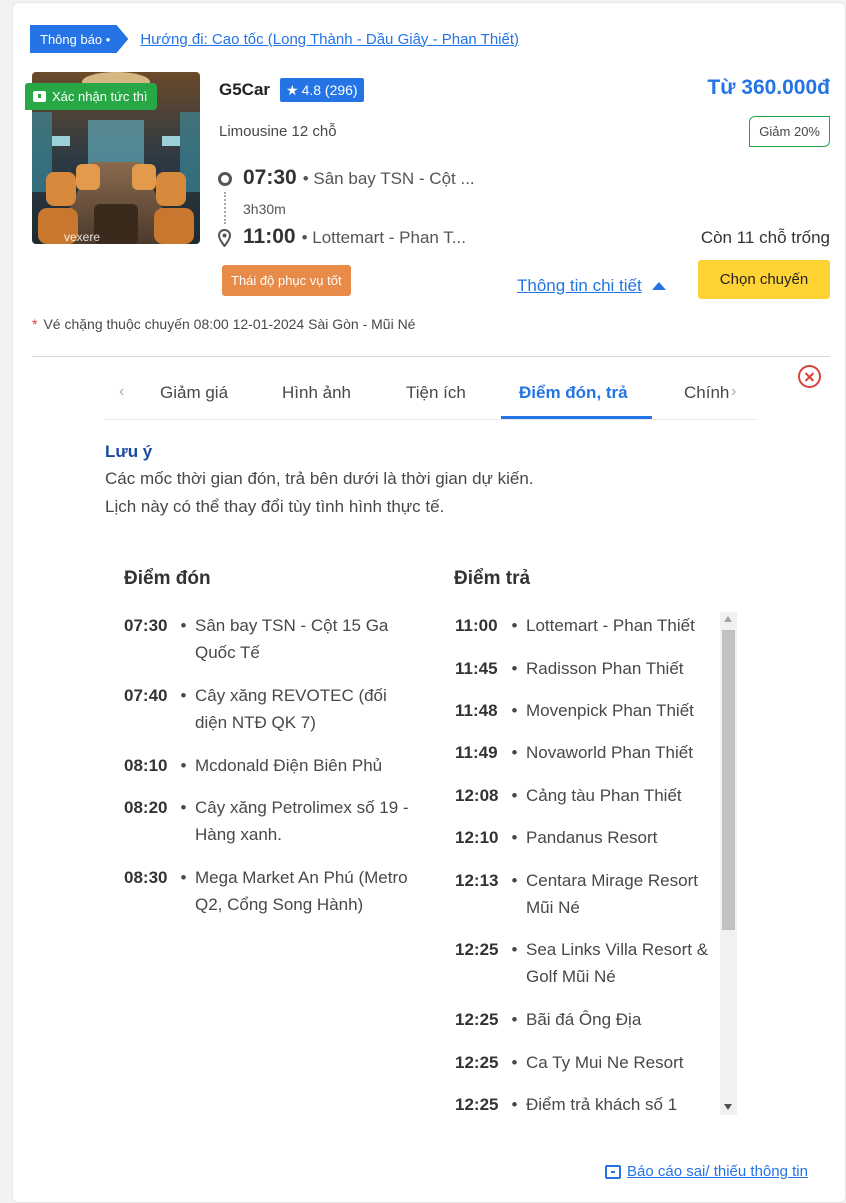 Image resolution: width=846 pixels, height=1203 pixels. What do you see at coordinates (602, 1104) in the screenshot?
I see `stop-place: Điểm trả khách số 1` at bounding box center [602, 1104].